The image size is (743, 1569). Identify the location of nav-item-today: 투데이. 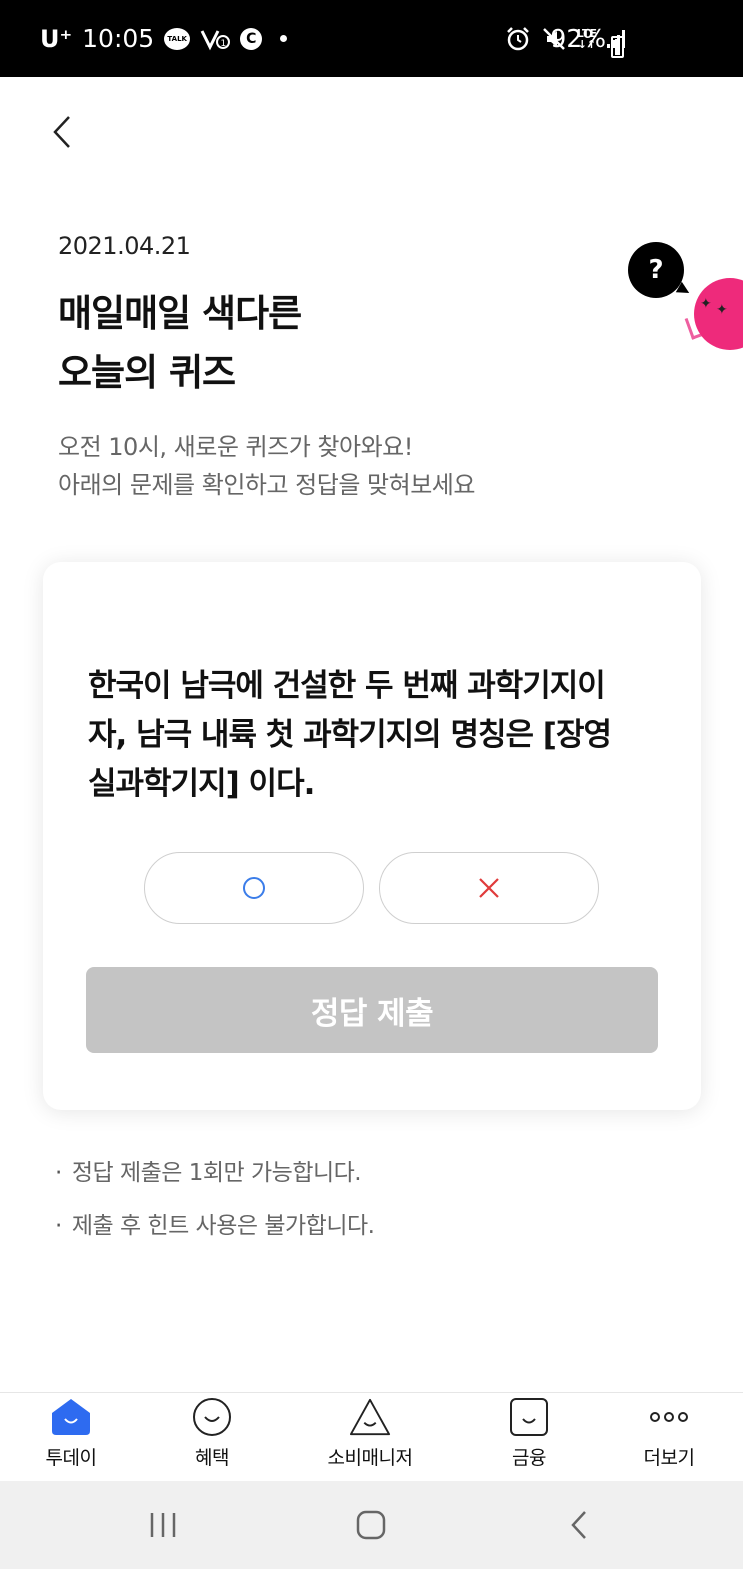
(71, 1437).